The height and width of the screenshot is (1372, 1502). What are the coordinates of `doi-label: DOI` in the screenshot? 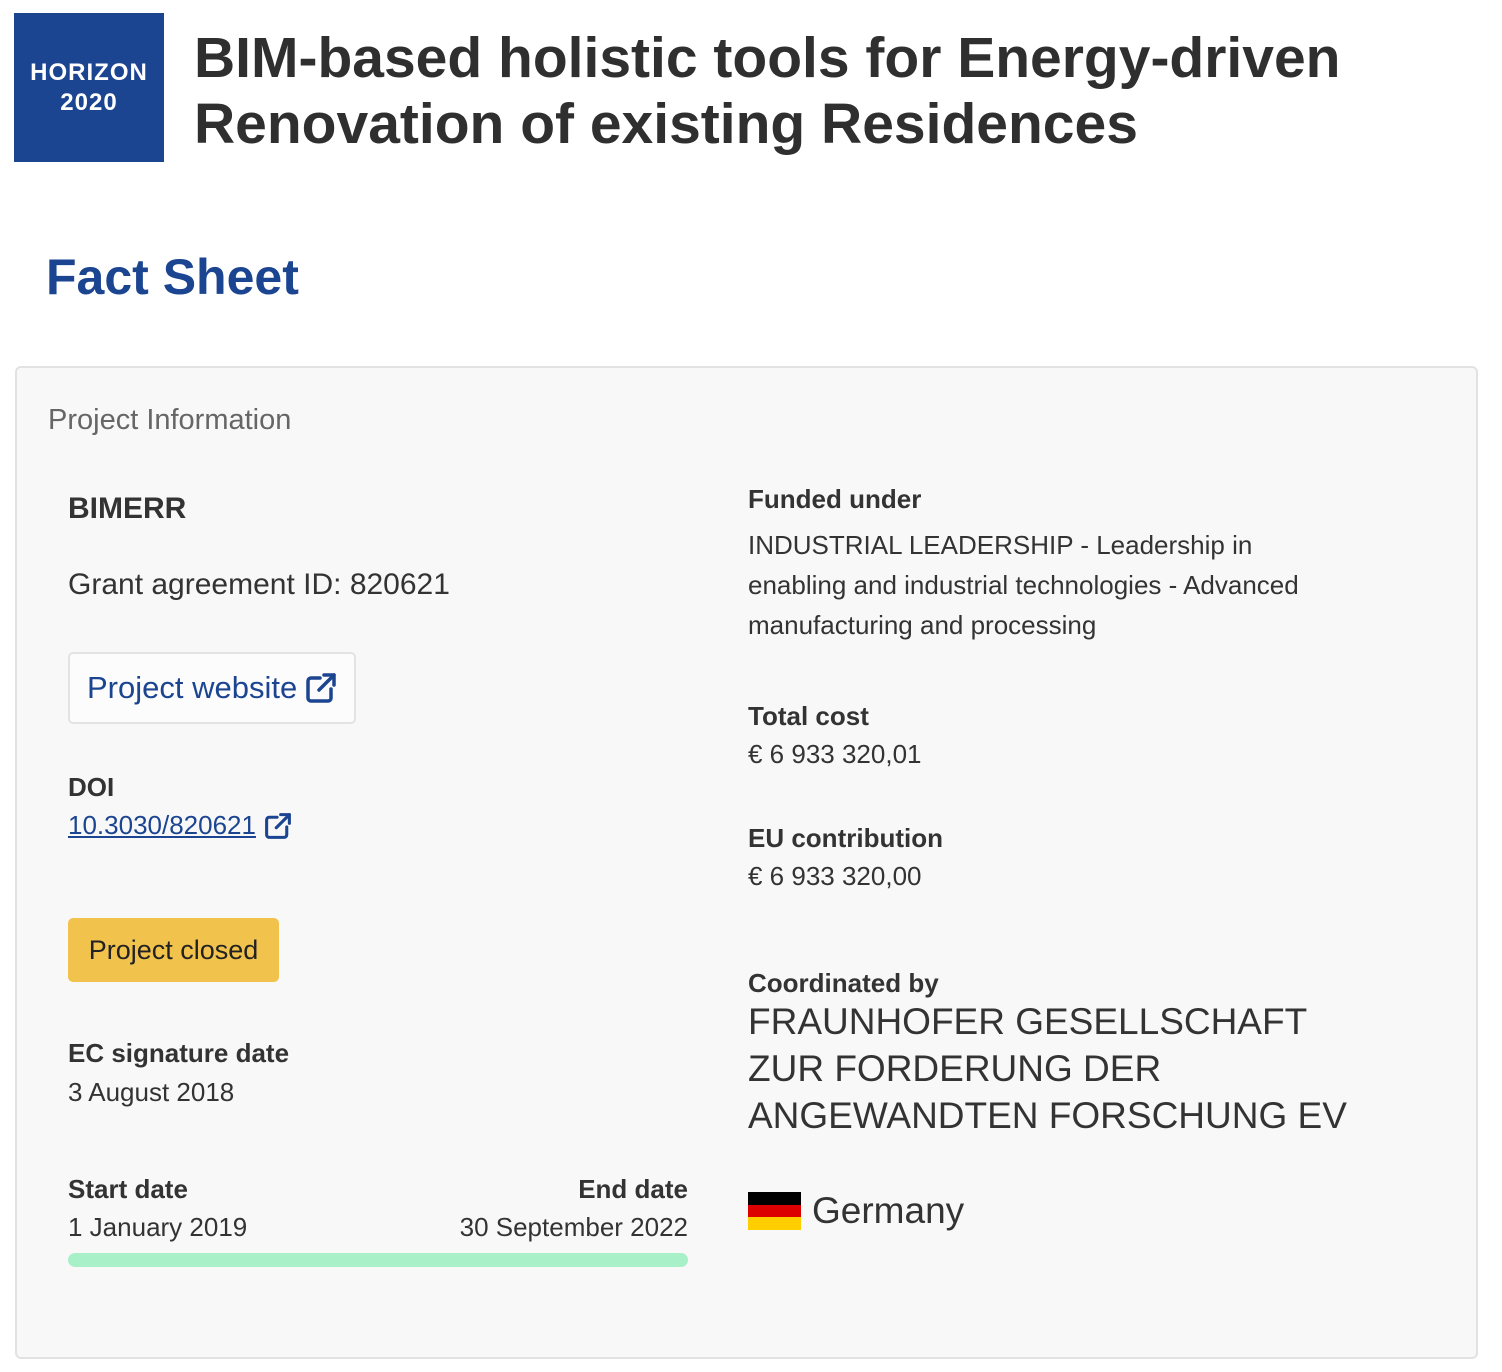 It's located at (91, 787).